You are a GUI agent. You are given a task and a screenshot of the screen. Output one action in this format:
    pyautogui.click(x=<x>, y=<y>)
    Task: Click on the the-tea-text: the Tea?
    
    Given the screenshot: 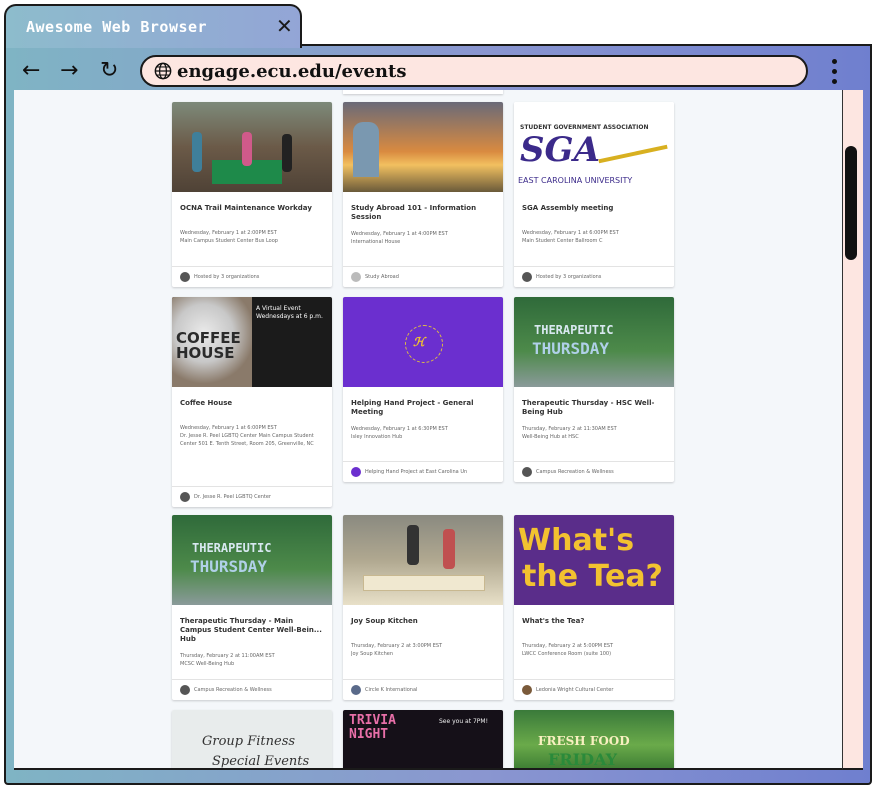 What is the action you would take?
    pyautogui.click(x=592, y=576)
    